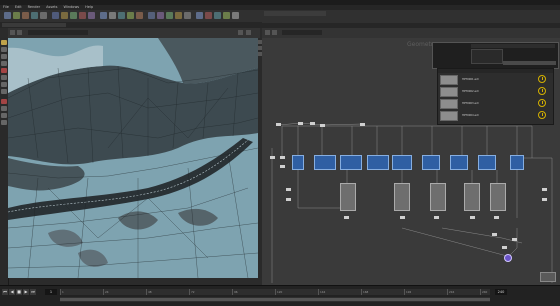 Image resolution: width=560 pixels, height=306 pixels. What do you see at coordinates (496, 115) in the screenshot?
I see `file-row: HPT0004.ext` at bounding box center [496, 115].